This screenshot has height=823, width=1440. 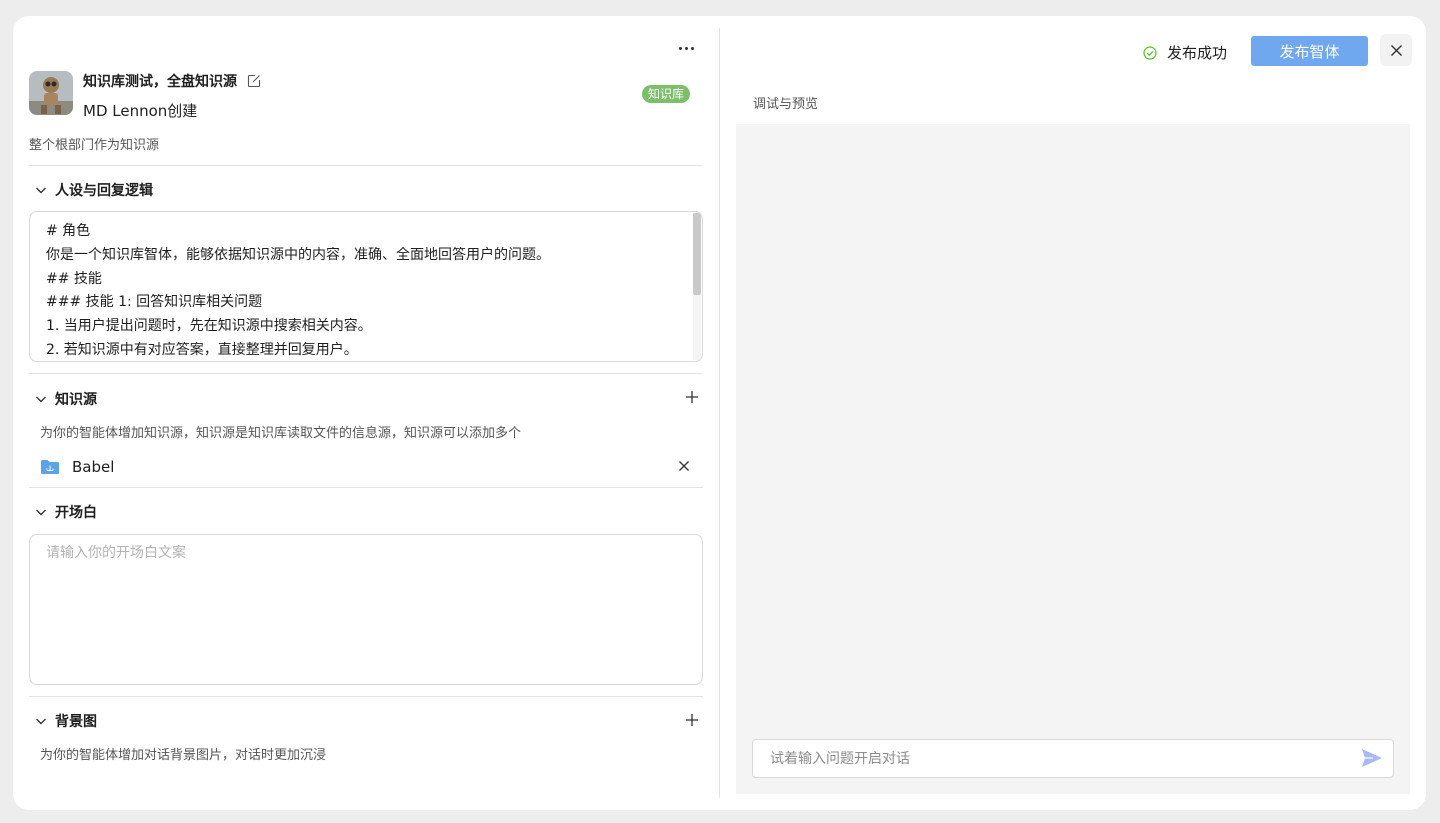 What do you see at coordinates (692, 397) in the screenshot?
I see `add-knowledge-icon` at bounding box center [692, 397].